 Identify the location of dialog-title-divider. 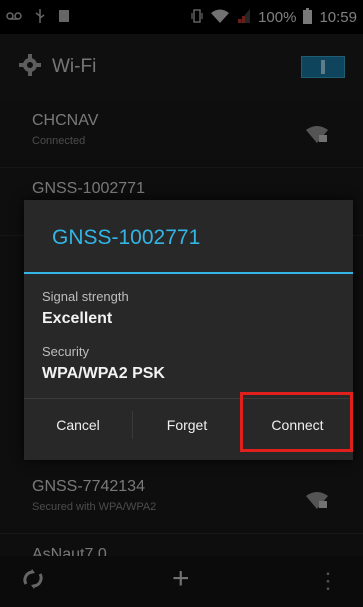
(188, 273).